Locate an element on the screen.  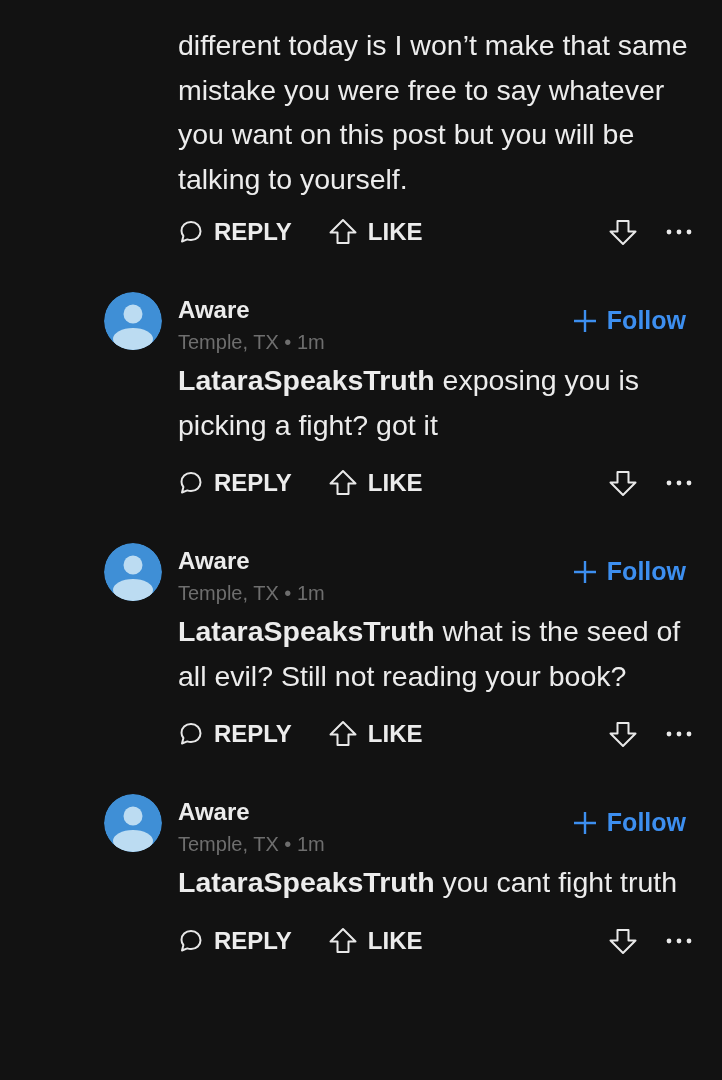
comment-text: LataraSpeaksTruth what is the seed of all evil? Still not reading your book? is located at coordinates (430, 654).